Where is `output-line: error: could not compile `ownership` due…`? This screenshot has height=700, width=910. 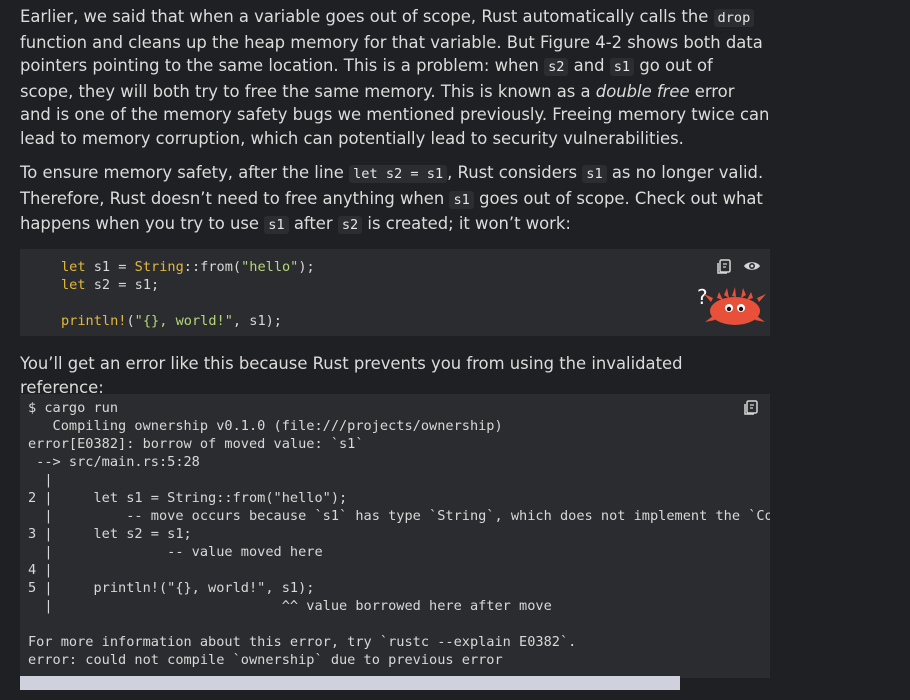
output-line: error: could not compile `ownership` due… is located at coordinates (265, 660).